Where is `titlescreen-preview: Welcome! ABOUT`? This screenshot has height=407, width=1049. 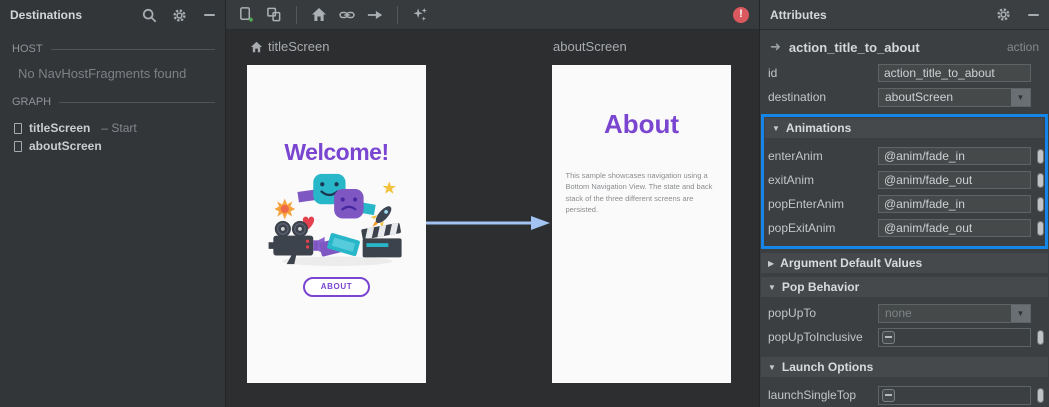 titlescreen-preview: Welcome! ABOUT is located at coordinates (336, 224).